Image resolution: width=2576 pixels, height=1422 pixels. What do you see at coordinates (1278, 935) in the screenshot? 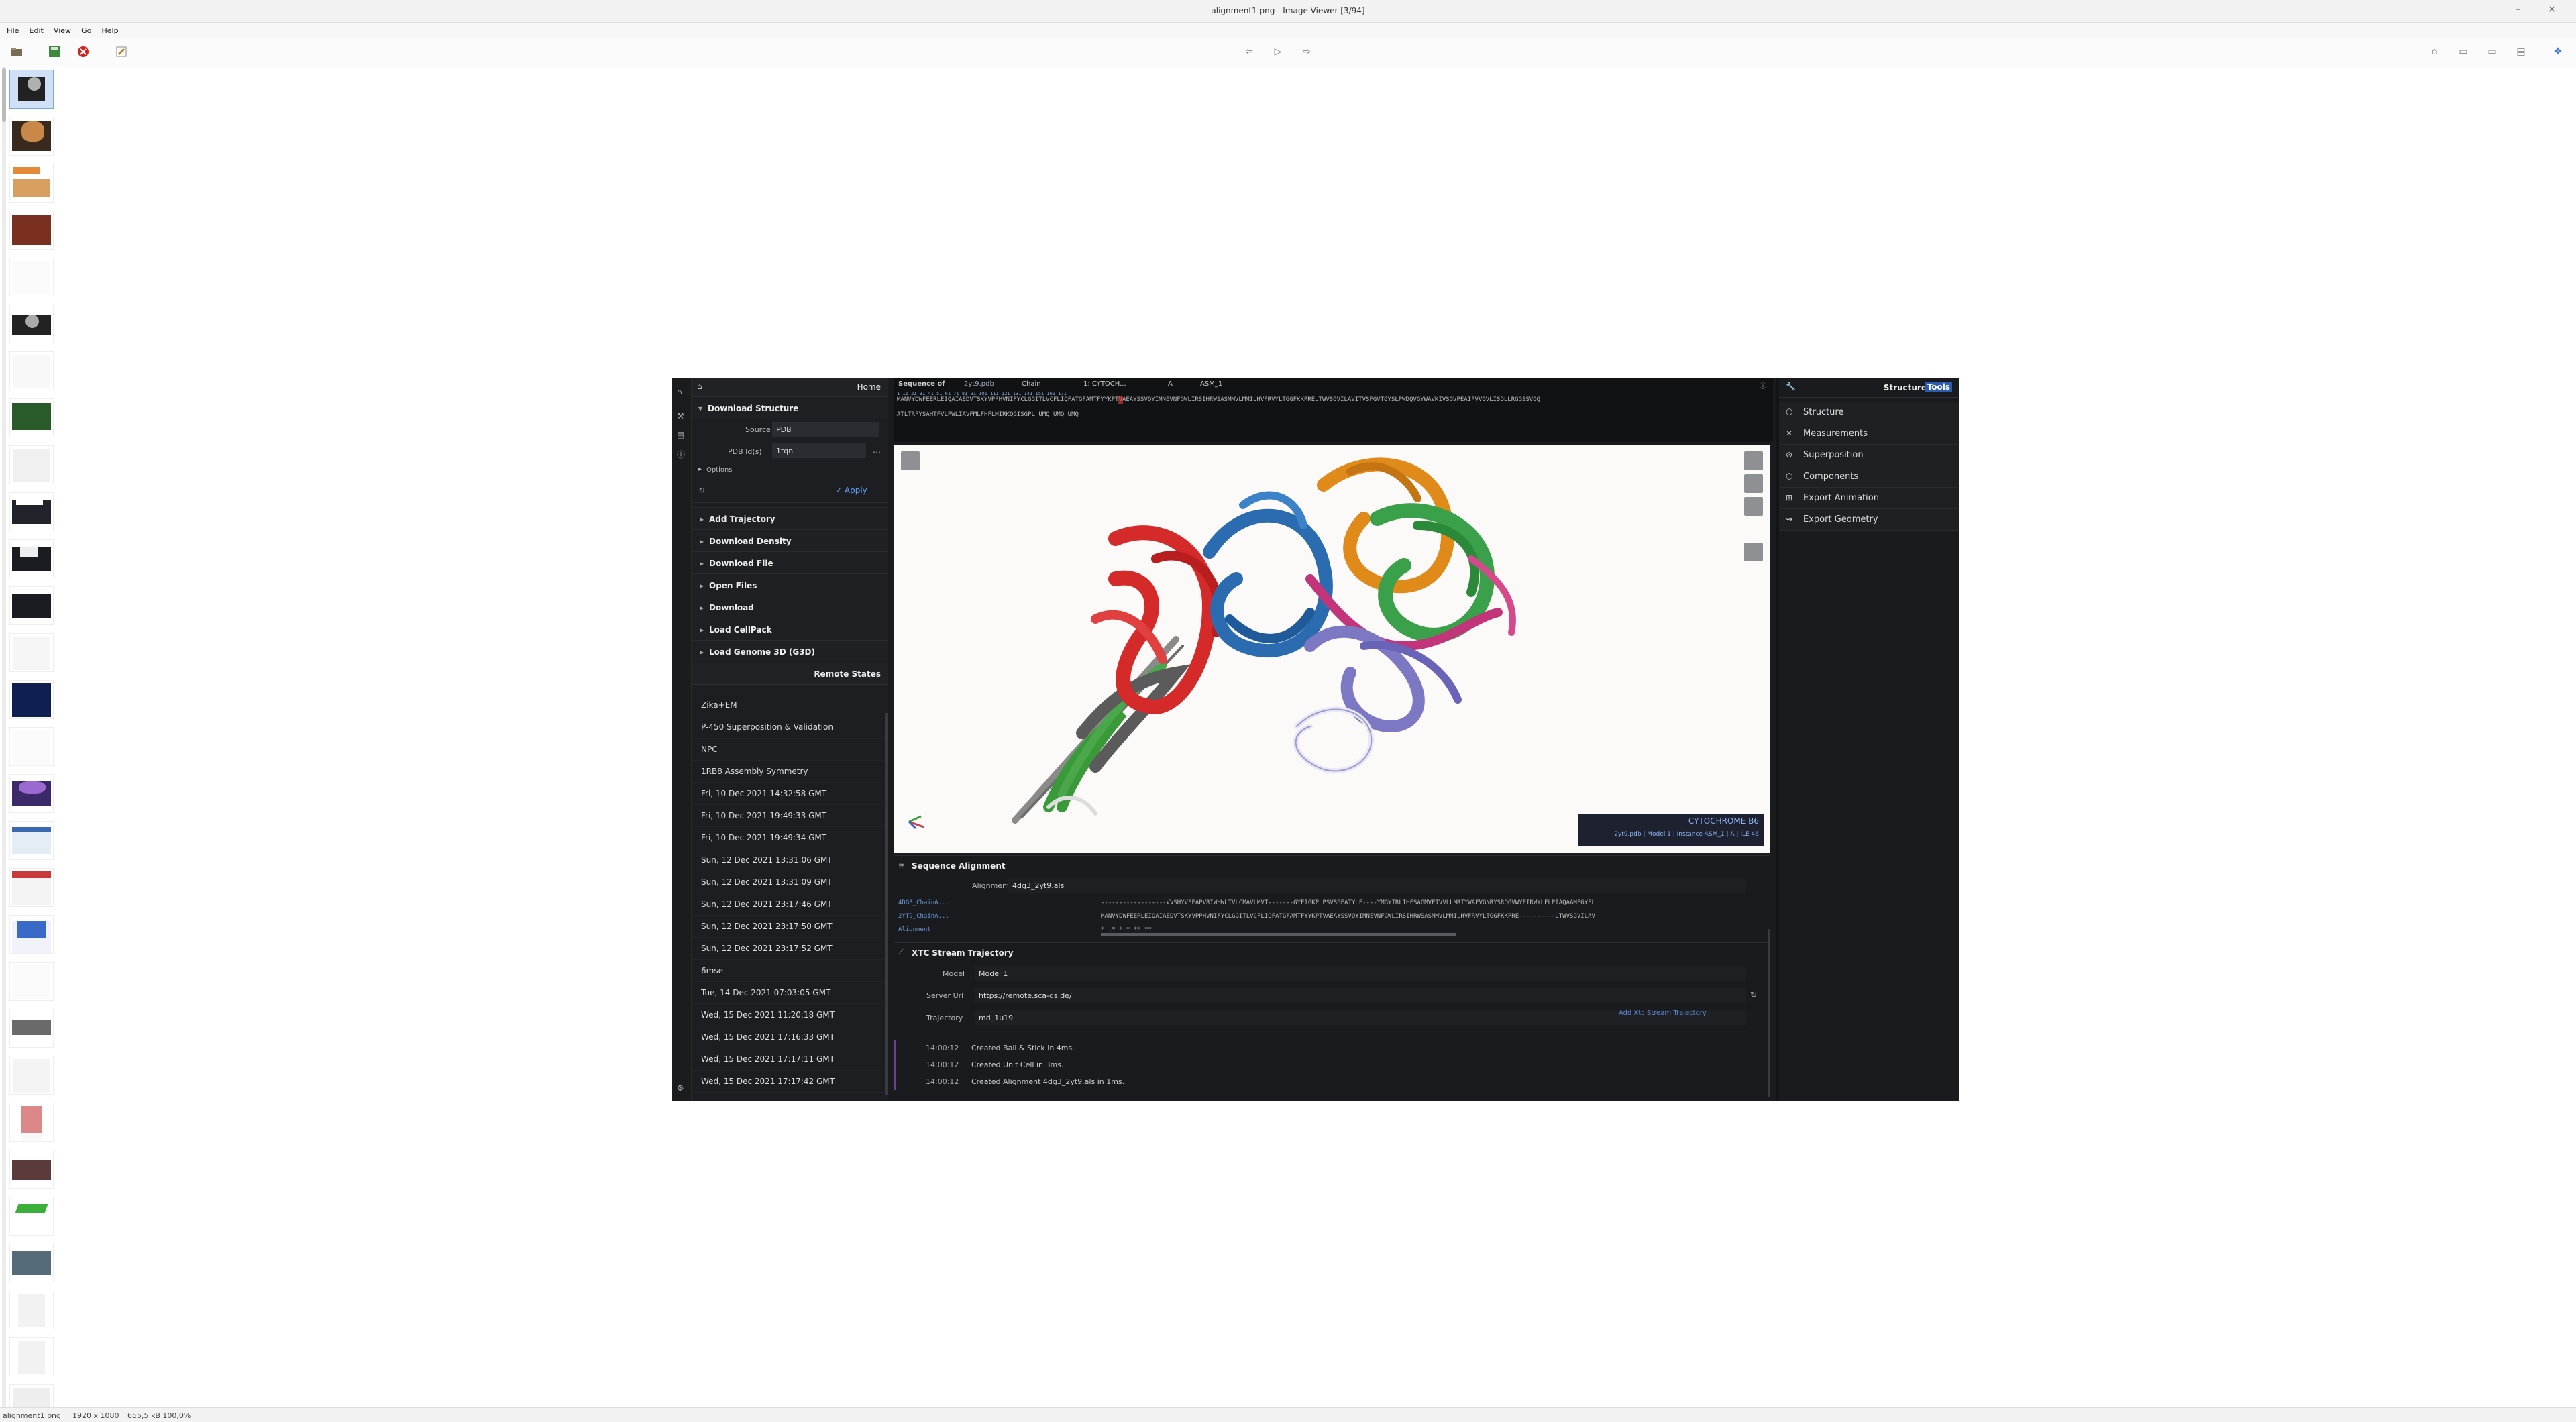
I see `alignment-scrollbar` at bounding box center [1278, 935].